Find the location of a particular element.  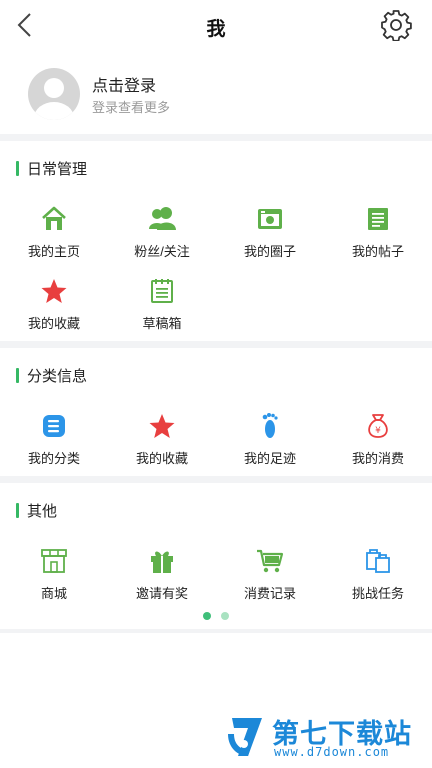

item-label: 我的分类 is located at coordinates (53, 458).